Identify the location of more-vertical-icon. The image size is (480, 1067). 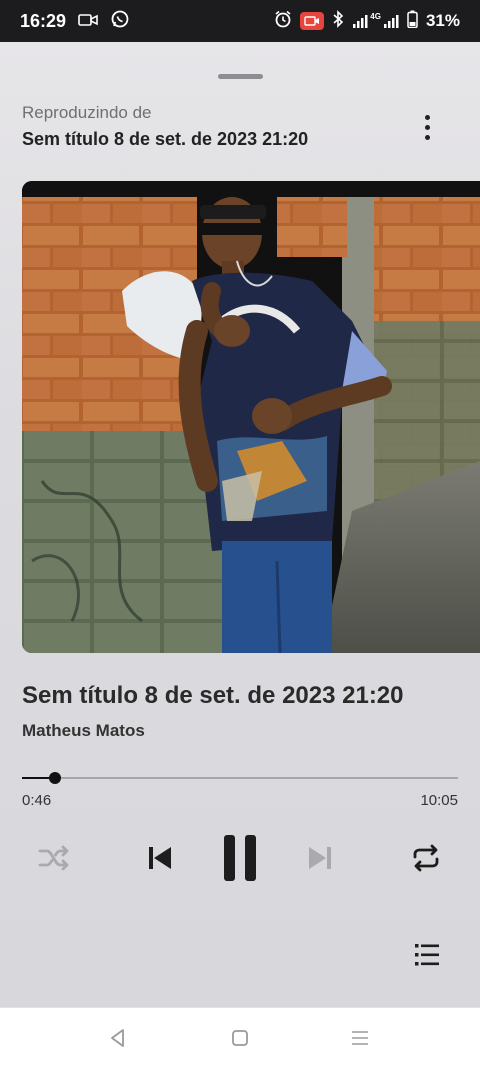
(427, 117).